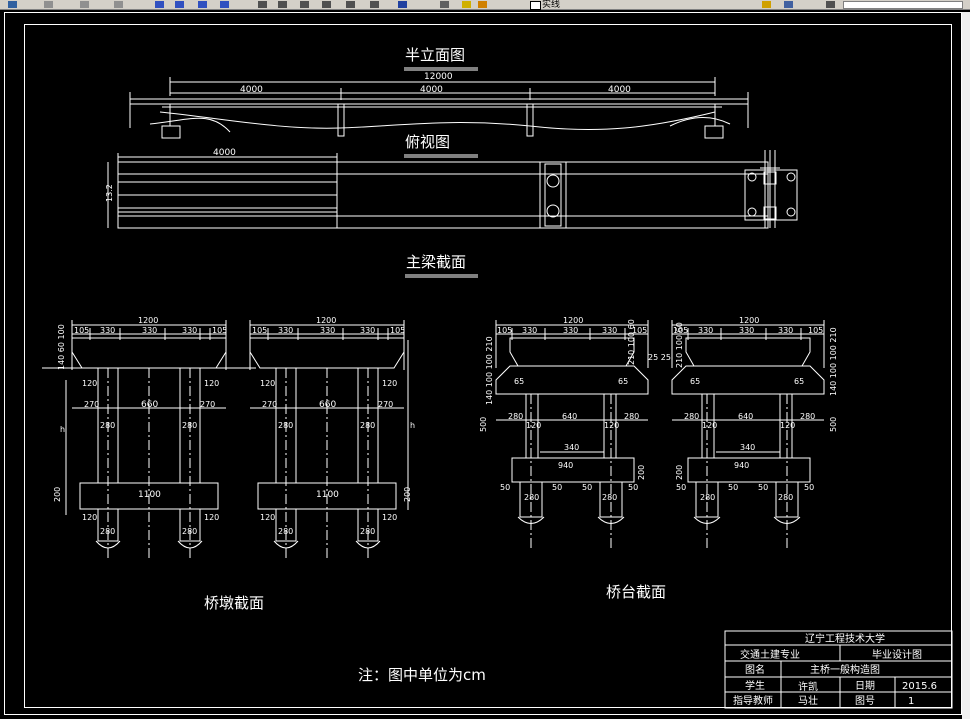 Image resolution: width=970 pixels, height=719 pixels. Describe the element at coordinates (755, 685) in the screenshot. I see `title-block-student-label: 学生` at that location.